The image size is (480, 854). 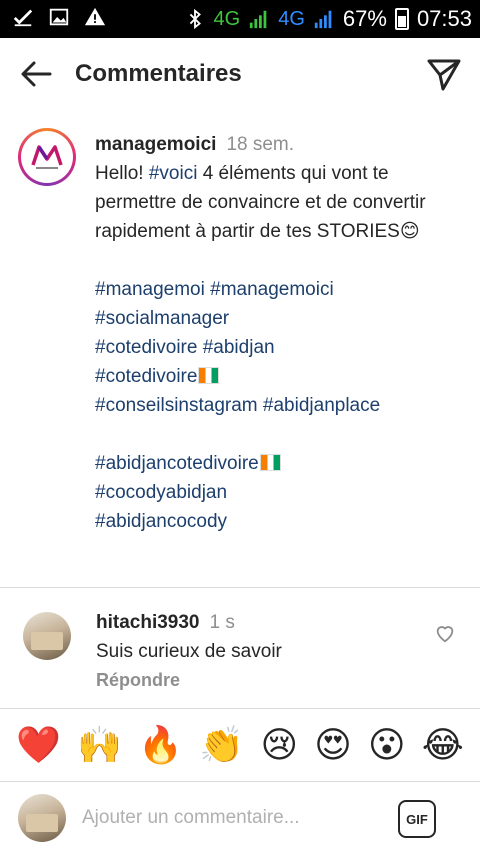 What do you see at coordinates (160, 746) in the screenshot?
I see `emoji-fire: 🔥` at bounding box center [160, 746].